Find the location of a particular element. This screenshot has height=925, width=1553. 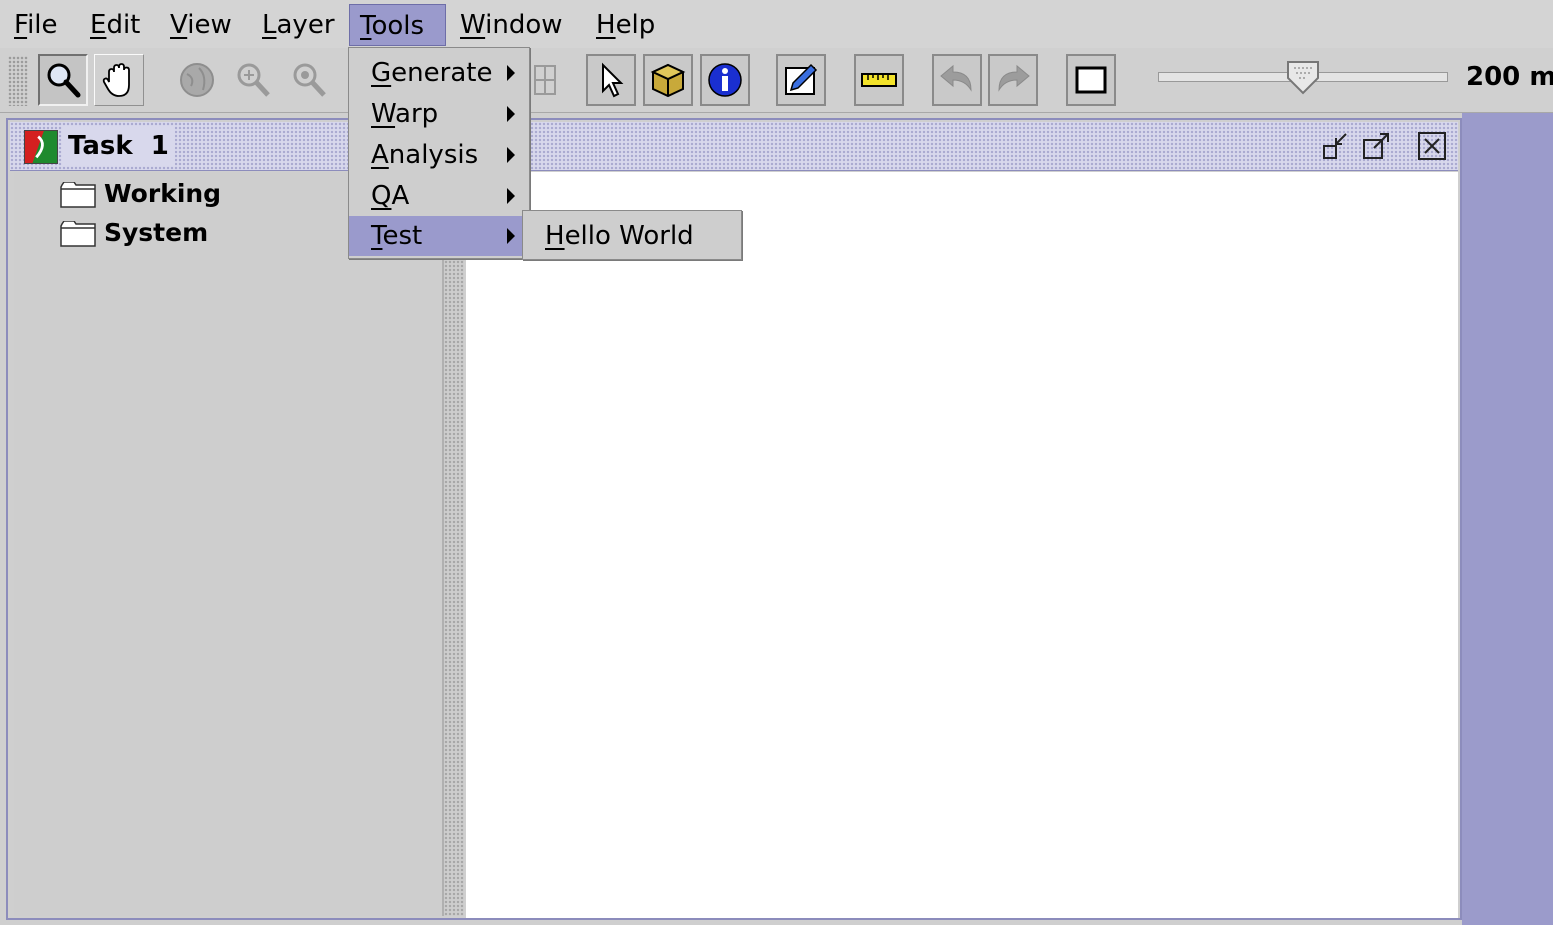

zoom-in-button is located at coordinates (253, 80).